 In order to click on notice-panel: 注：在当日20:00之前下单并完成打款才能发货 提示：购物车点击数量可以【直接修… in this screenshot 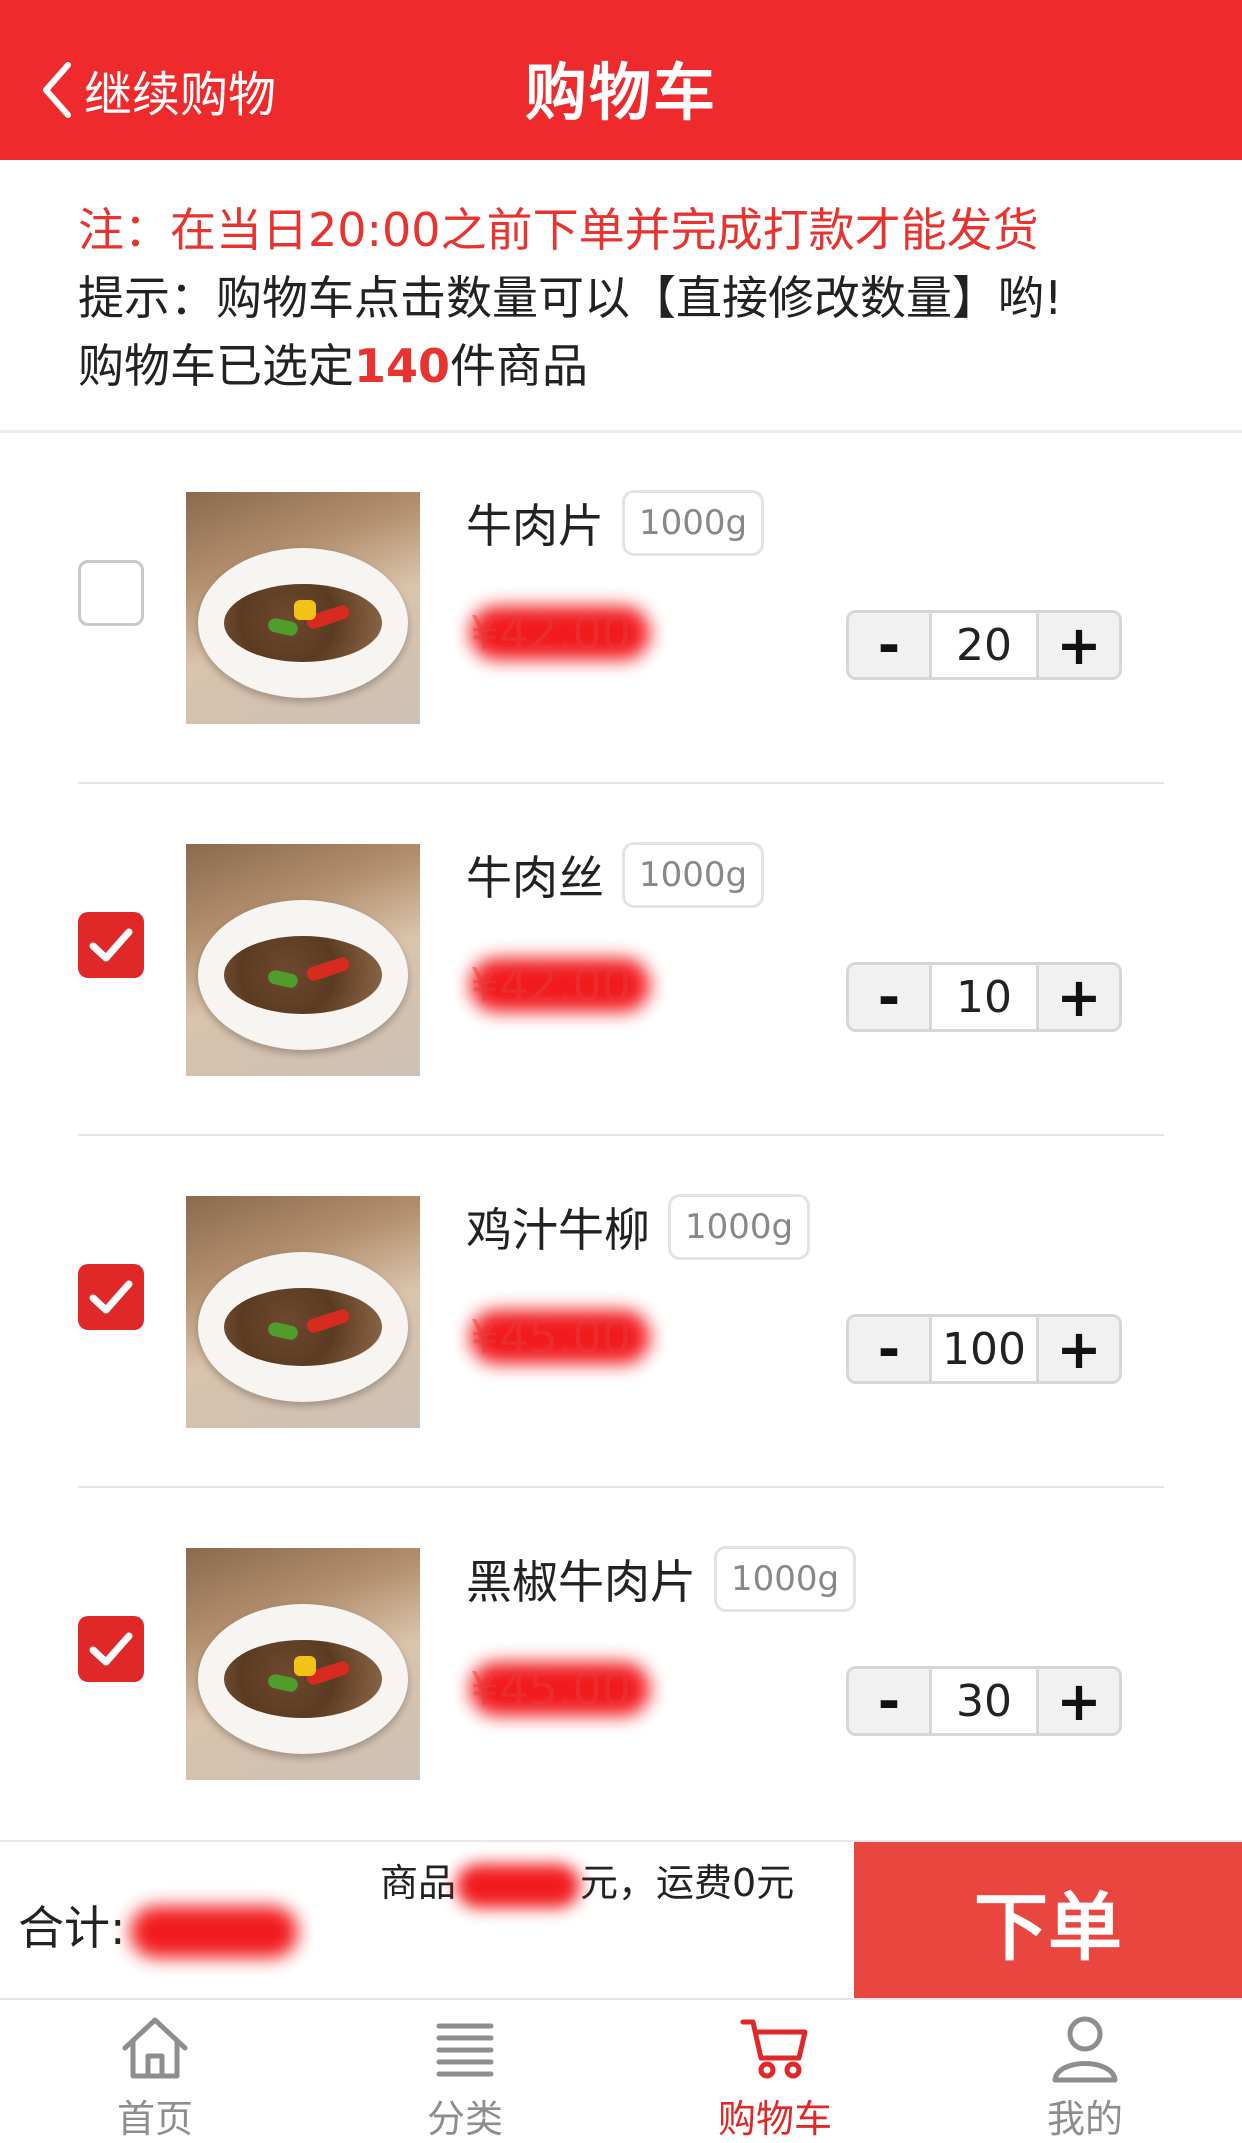, I will do `click(638, 298)`.